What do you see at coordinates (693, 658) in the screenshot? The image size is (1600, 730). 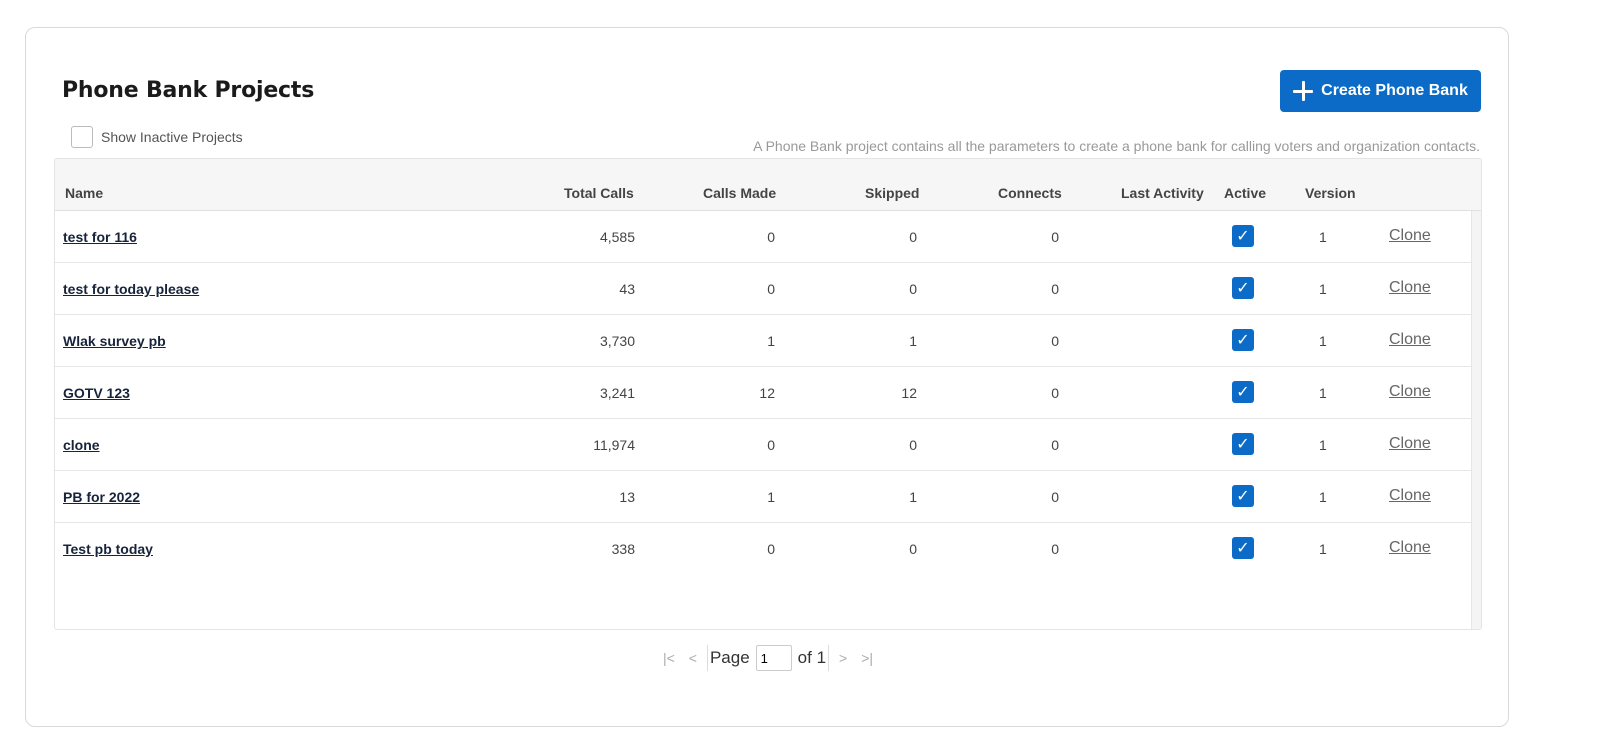 I see `prev-page-icon: <` at bounding box center [693, 658].